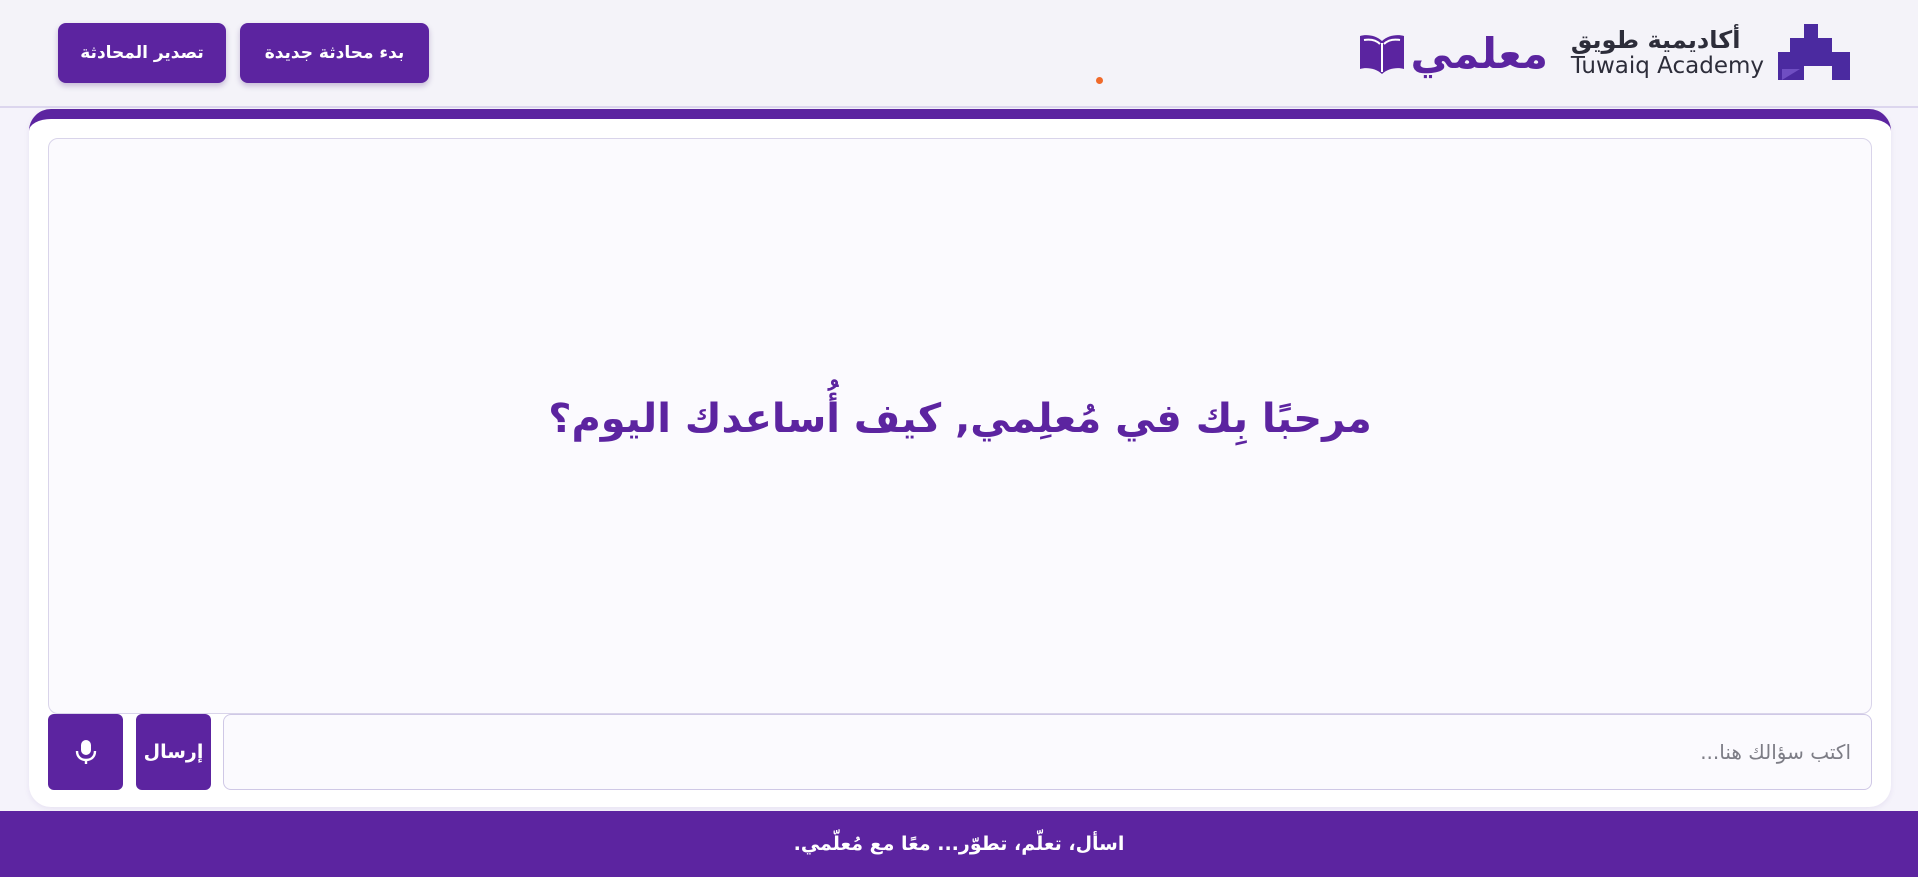 This screenshot has width=1918, height=877. What do you see at coordinates (1382, 54) in the screenshot?
I see `open-book-icon` at bounding box center [1382, 54].